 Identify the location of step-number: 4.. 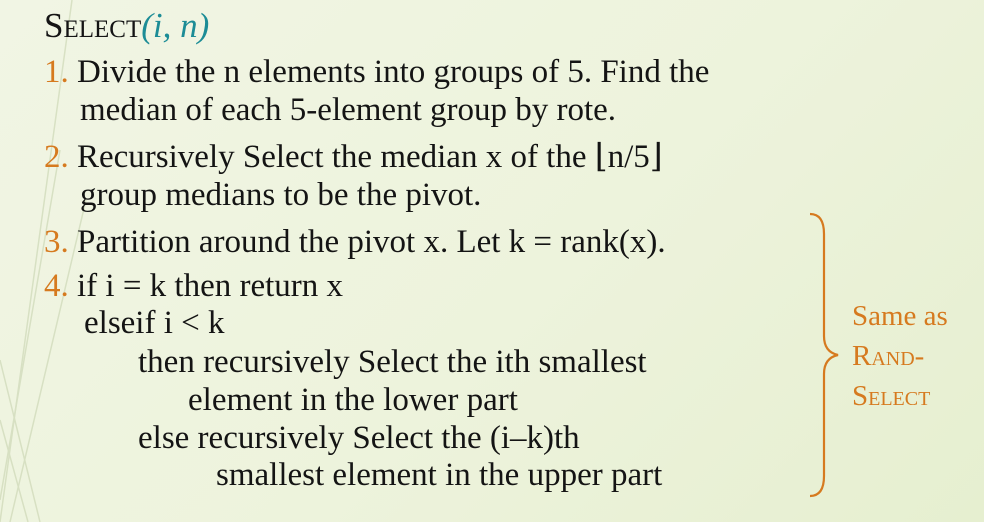
(56, 286).